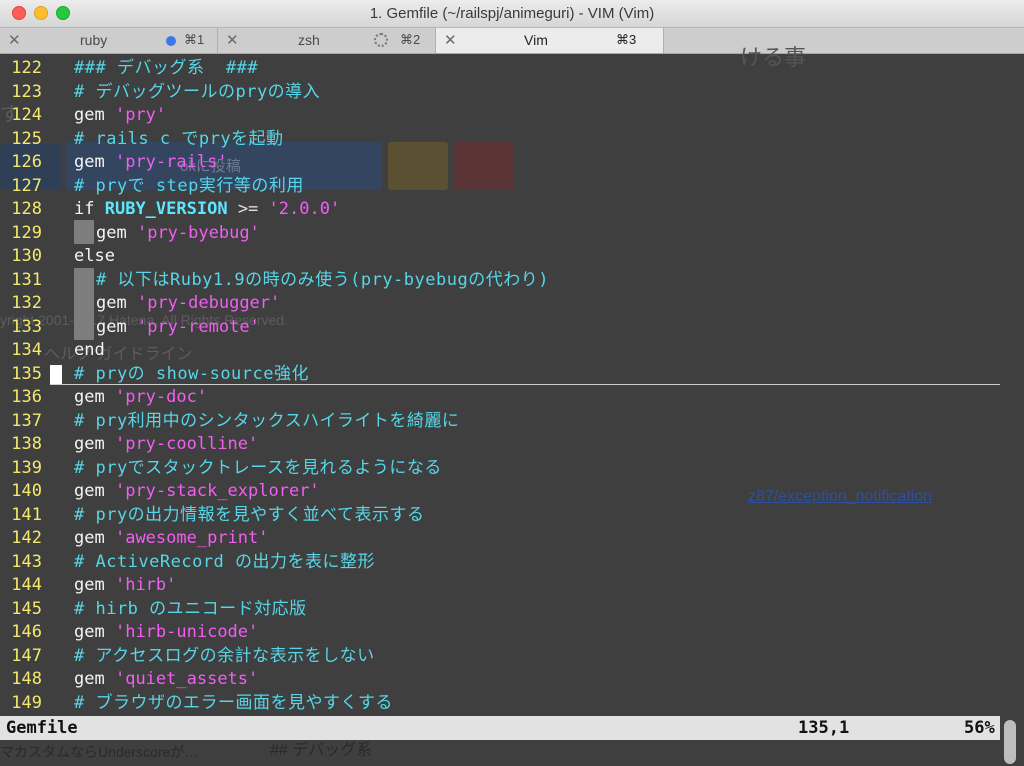 This screenshot has width=1024, height=766. I want to click on line-number: 127, so click(26, 185).